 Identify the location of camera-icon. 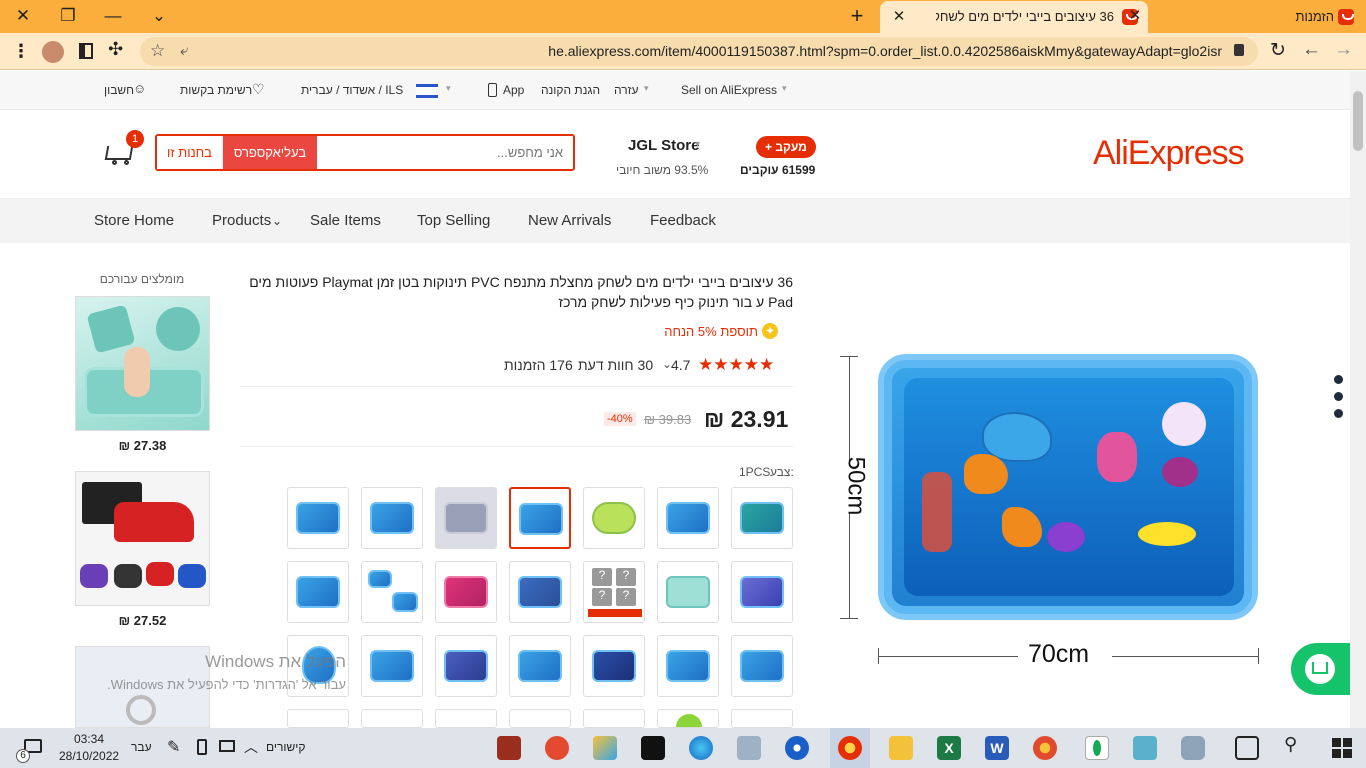
(1193, 748).